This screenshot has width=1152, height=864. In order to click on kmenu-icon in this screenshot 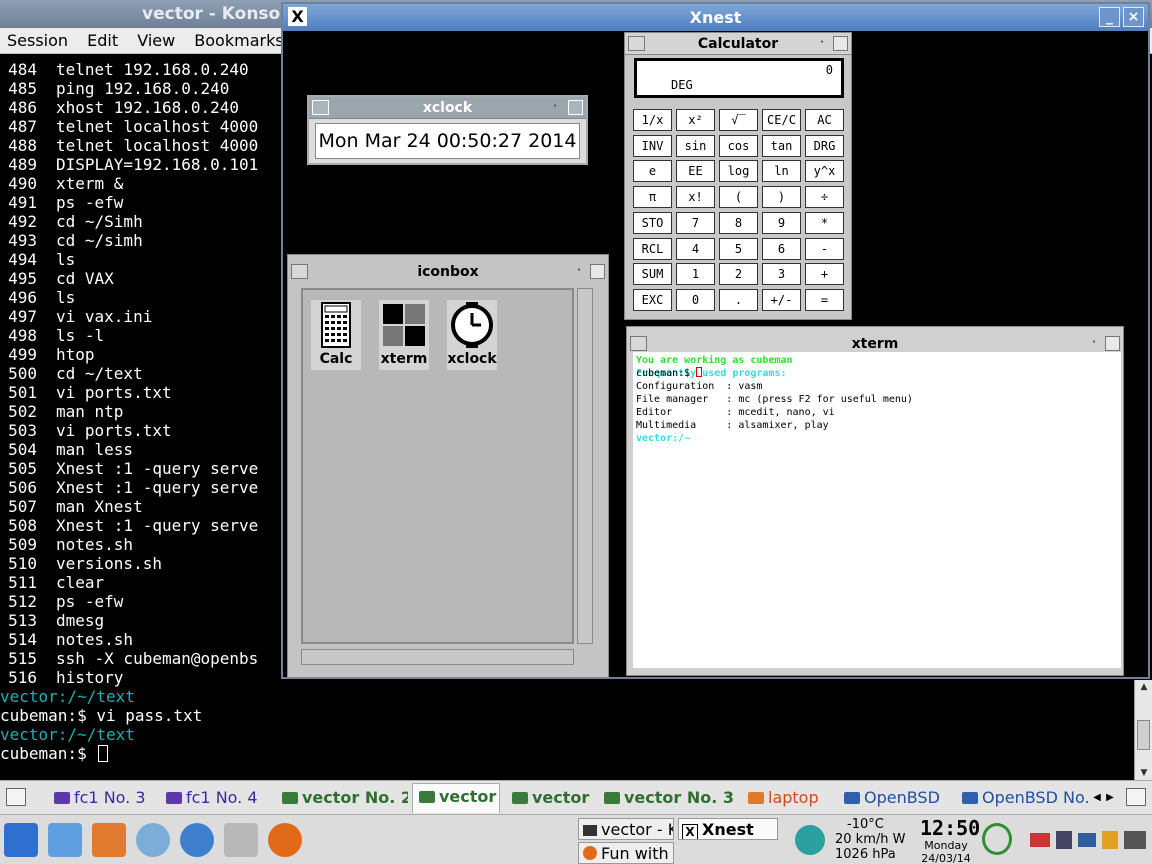, I will do `click(21, 840)`.